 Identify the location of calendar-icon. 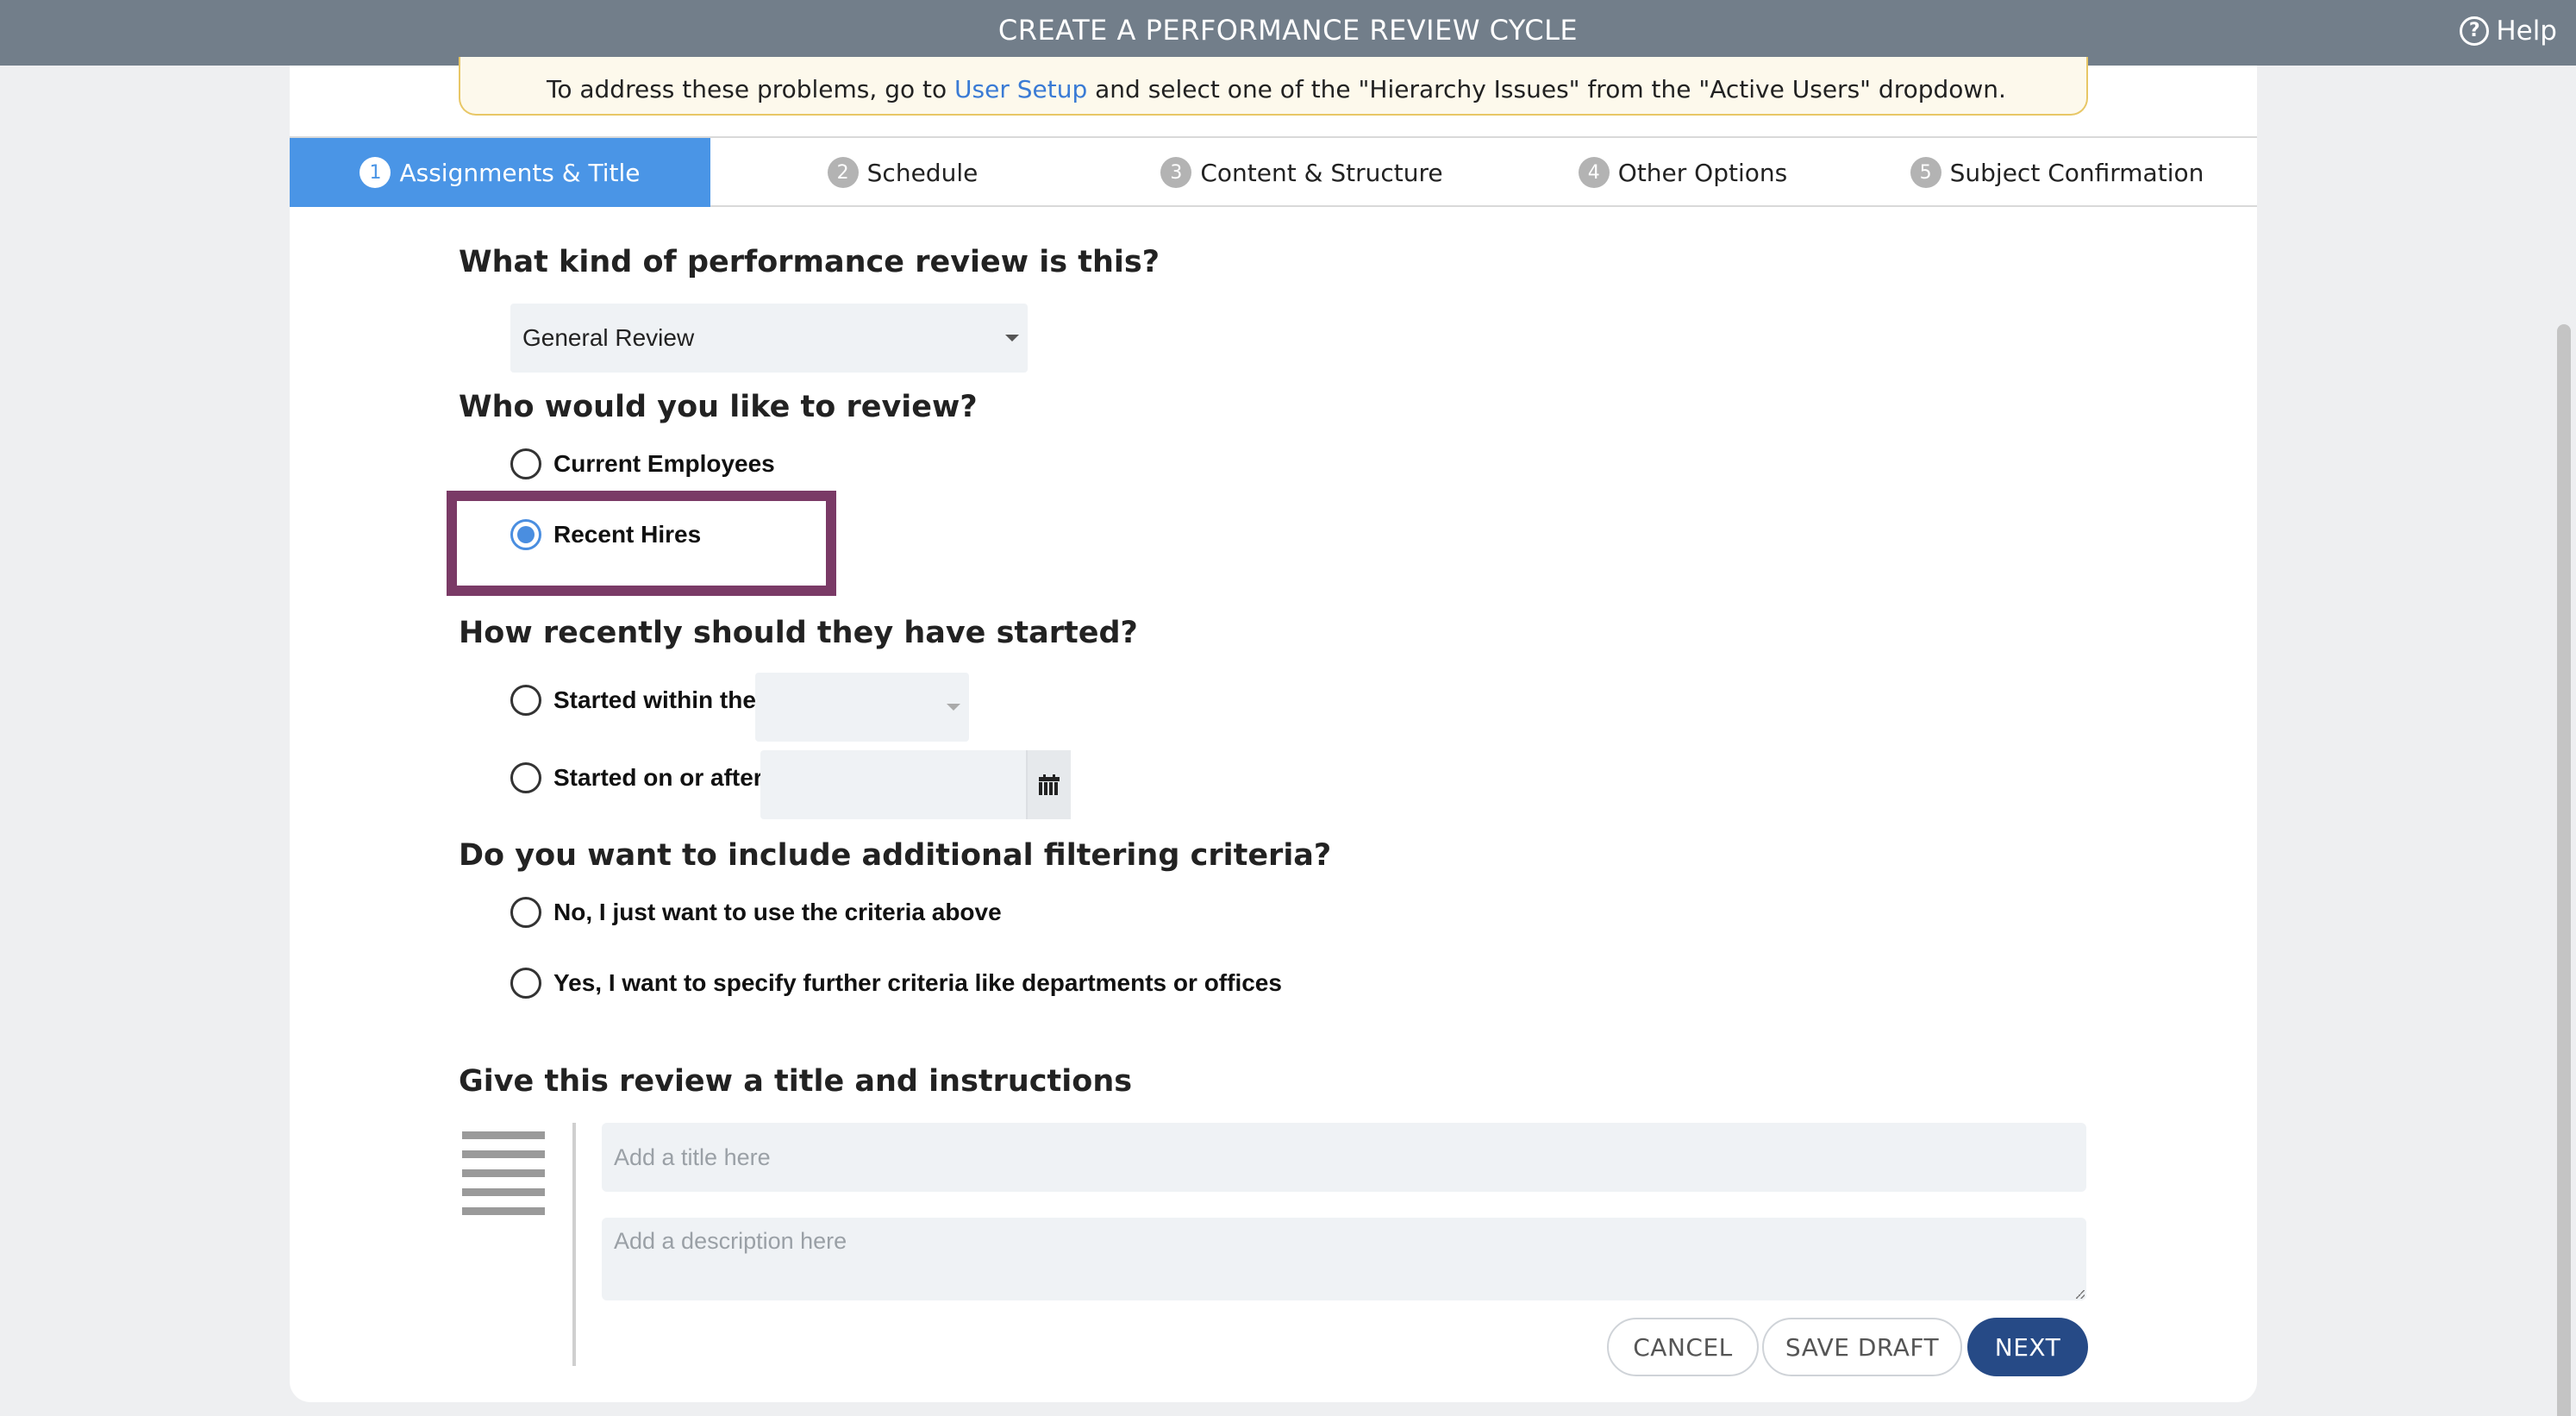
(1049, 784).